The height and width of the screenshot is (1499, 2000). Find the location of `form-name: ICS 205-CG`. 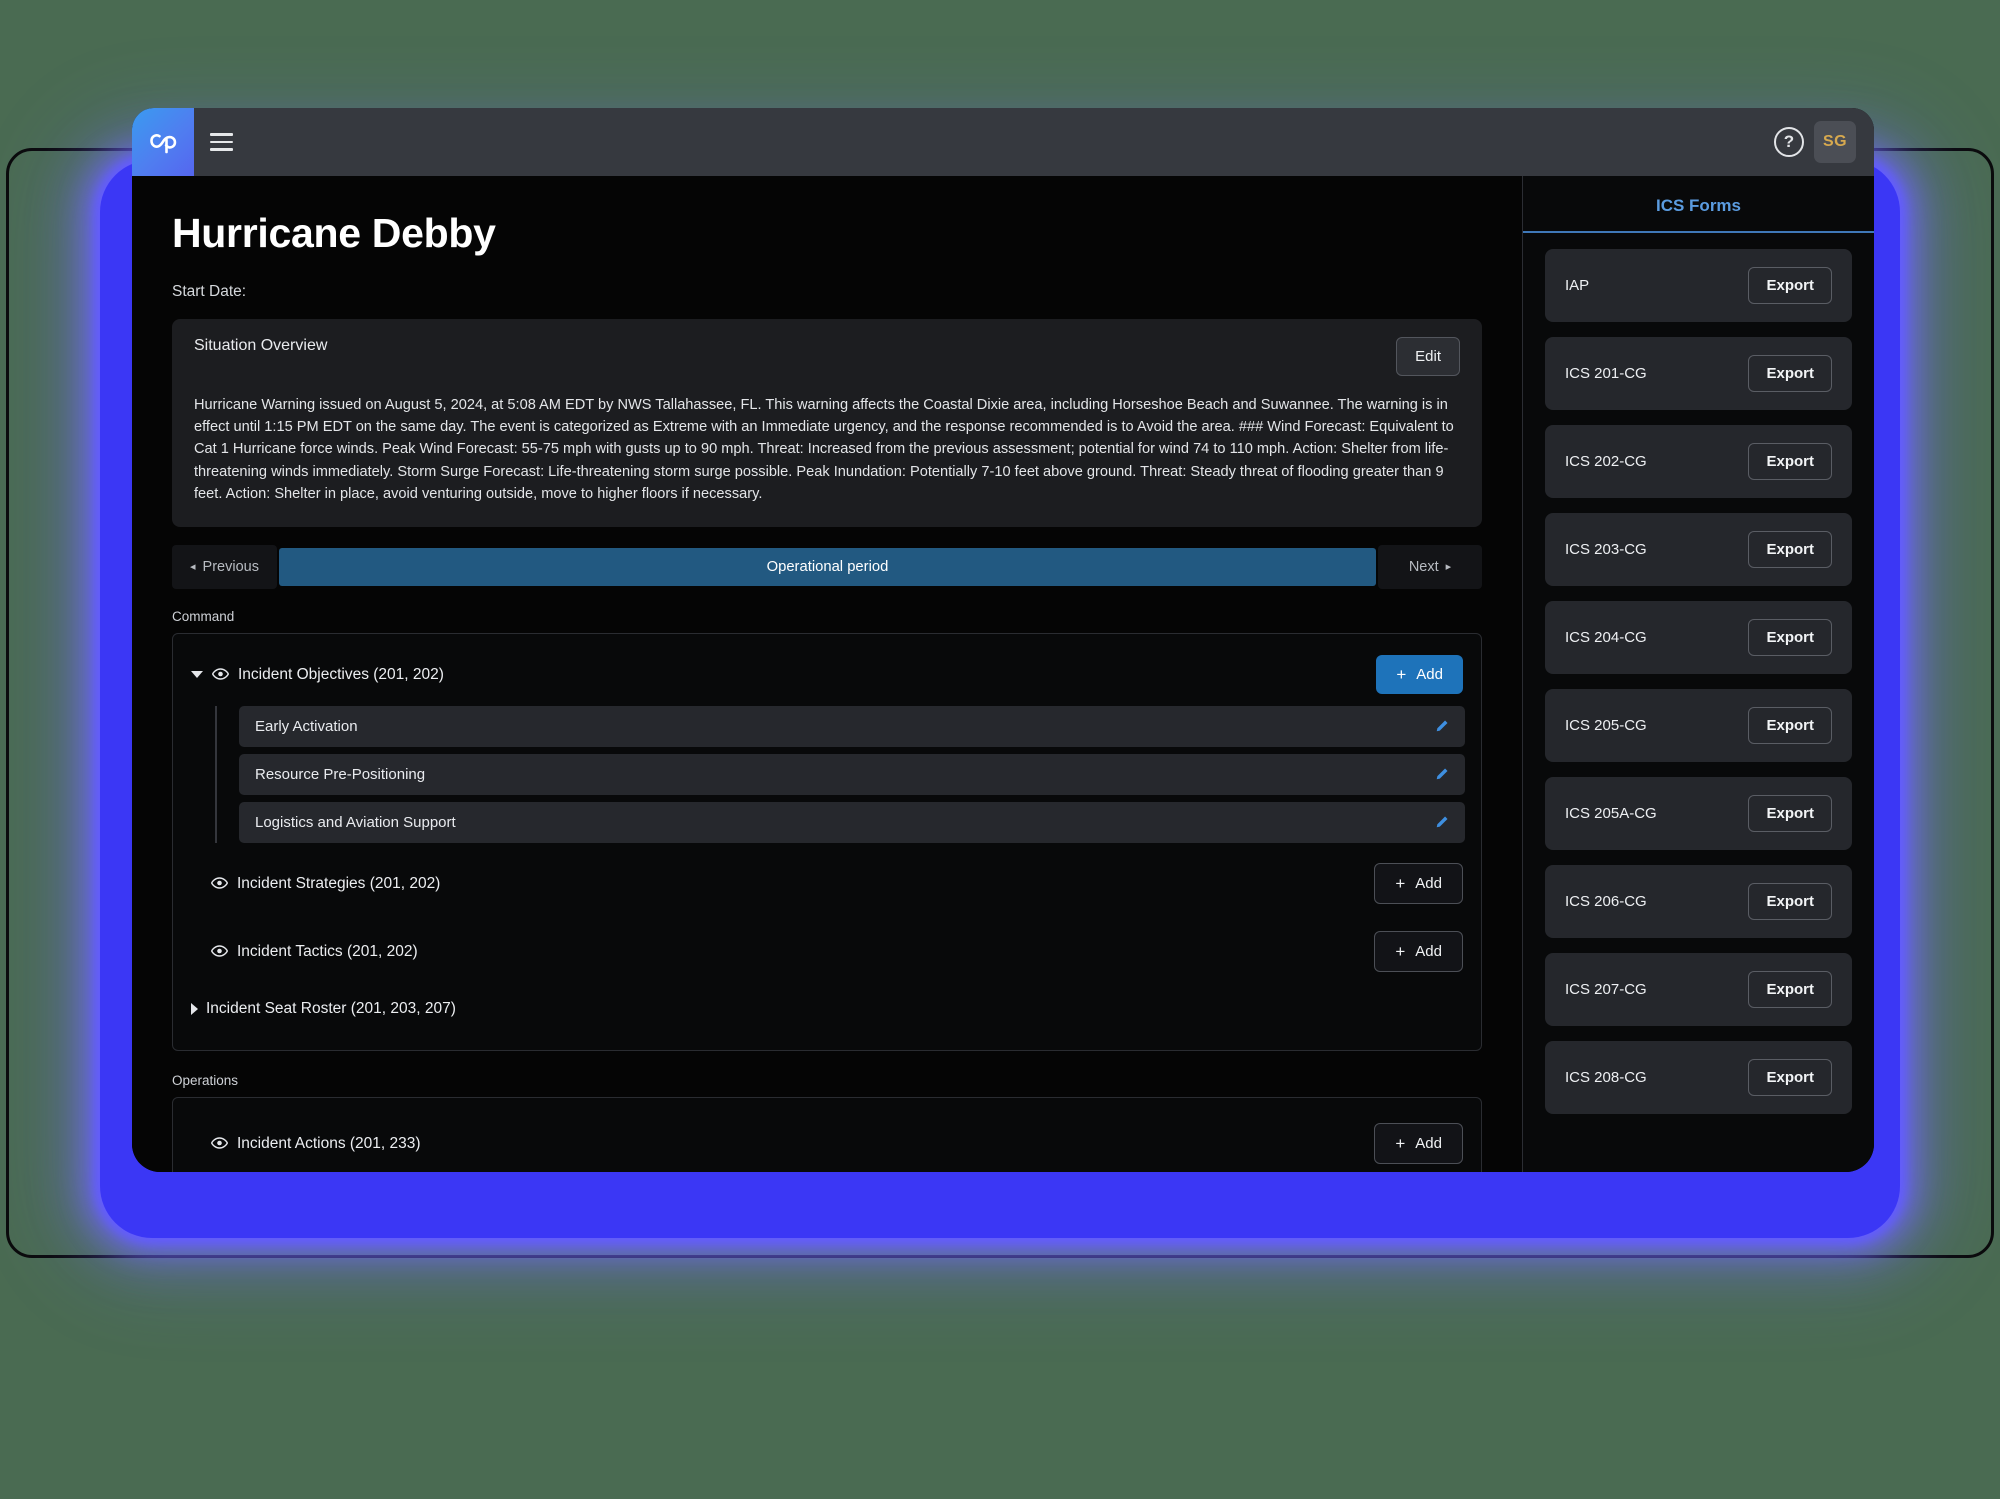

form-name: ICS 205-CG is located at coordinates (1606, 725).